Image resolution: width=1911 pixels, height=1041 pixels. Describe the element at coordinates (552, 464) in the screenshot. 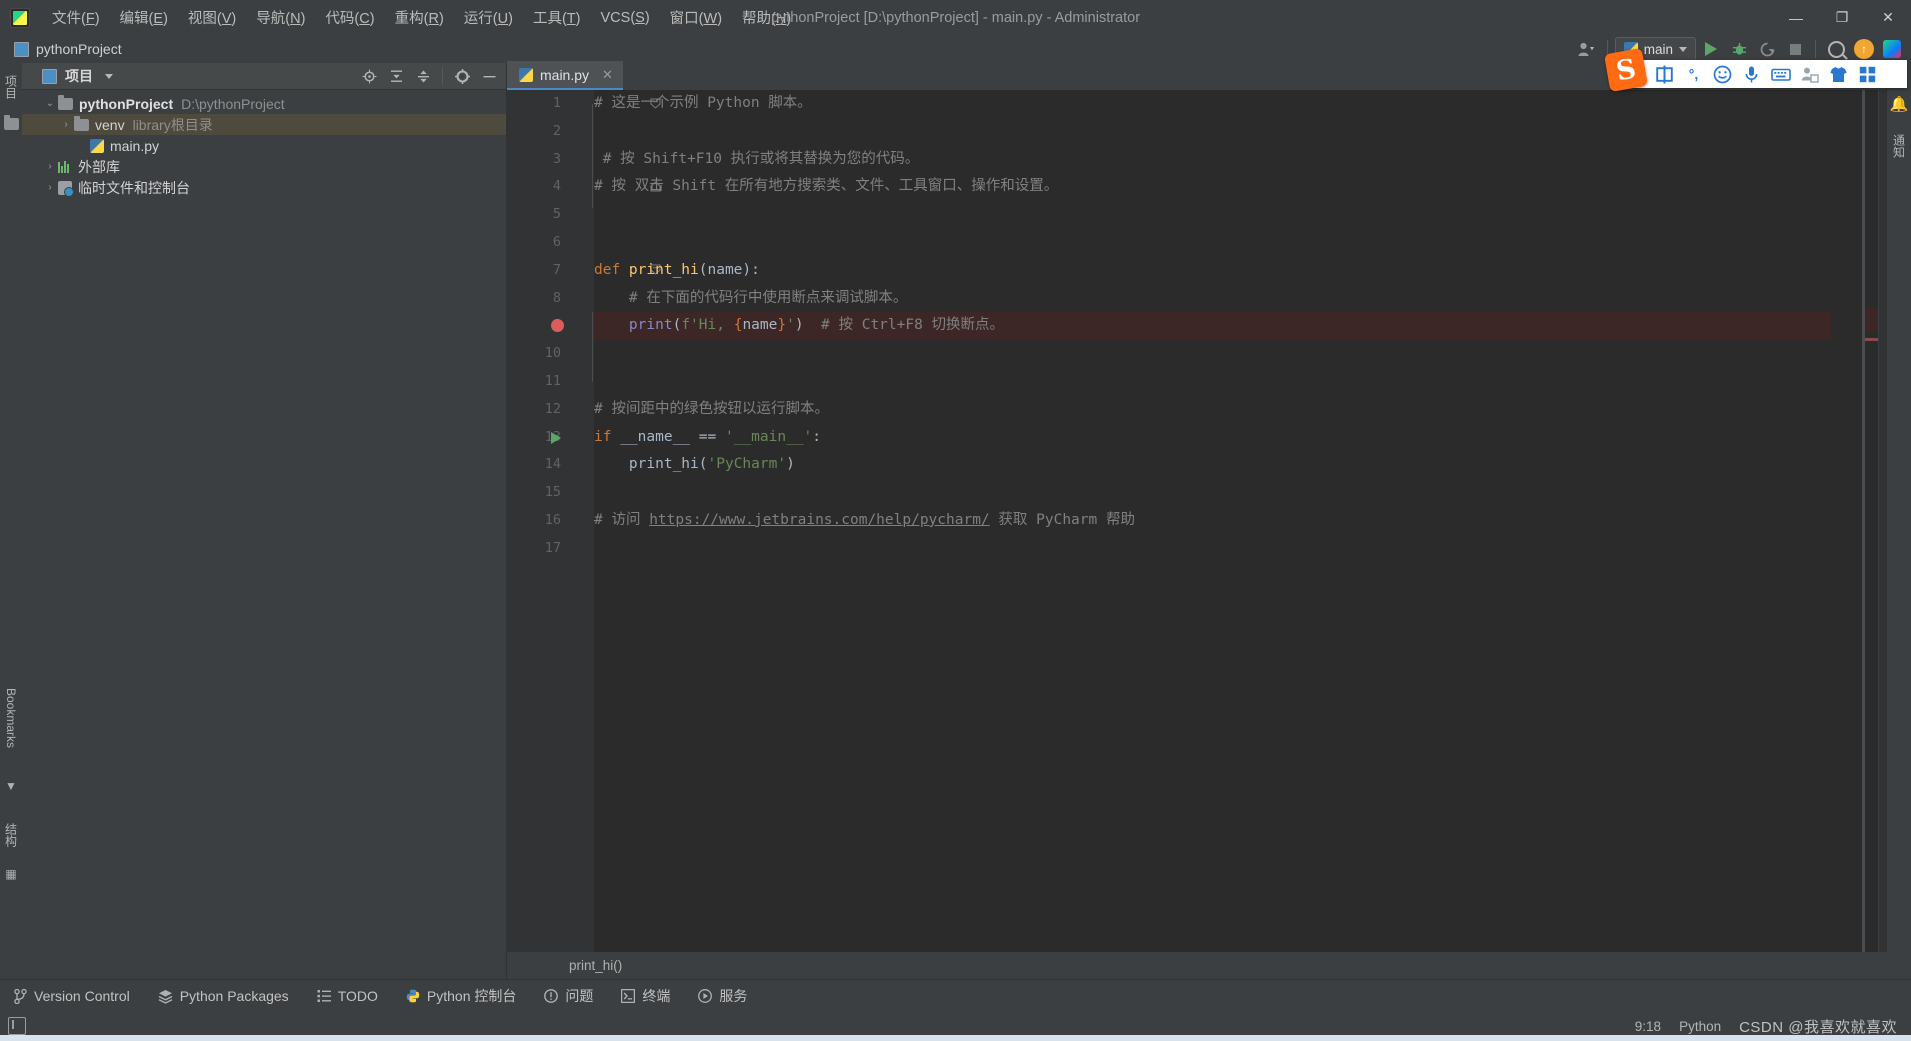

I see `line-number: 14` at that location.